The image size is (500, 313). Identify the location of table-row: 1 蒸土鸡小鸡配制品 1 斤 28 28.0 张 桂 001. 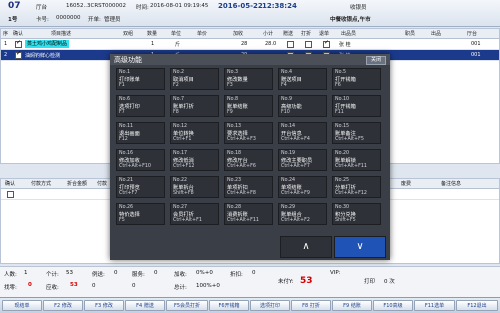
(250, 44).